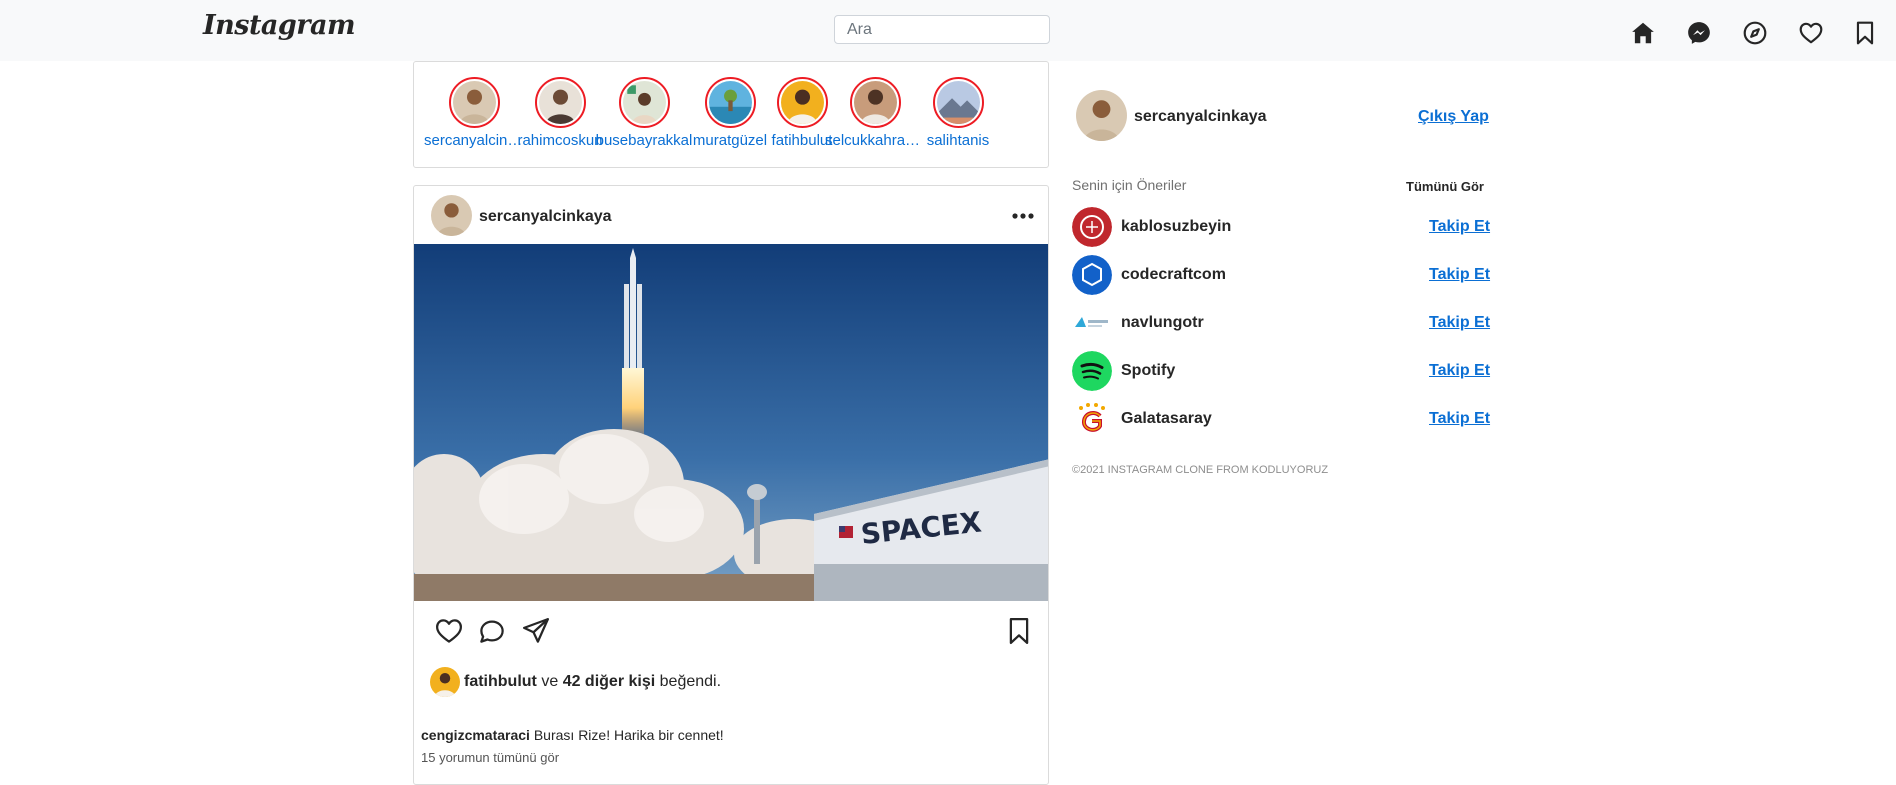  I want to click on home-icon, so click(1643, 33).